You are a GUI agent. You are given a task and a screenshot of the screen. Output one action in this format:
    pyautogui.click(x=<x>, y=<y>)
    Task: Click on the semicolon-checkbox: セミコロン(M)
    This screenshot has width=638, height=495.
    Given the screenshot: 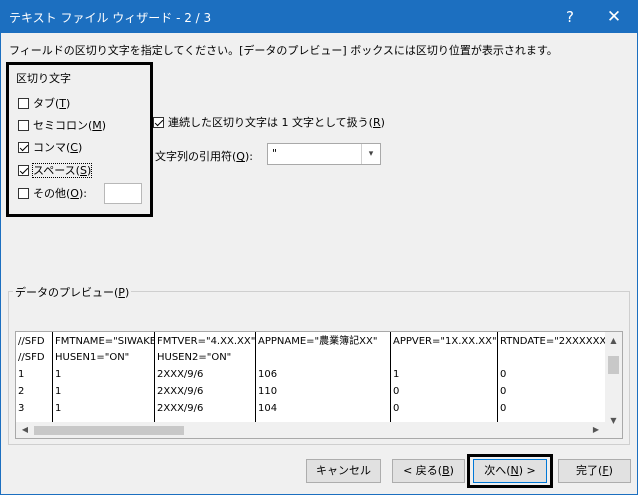 What is the action you would take?
    pyautogui.click(x=62, y=125)
    